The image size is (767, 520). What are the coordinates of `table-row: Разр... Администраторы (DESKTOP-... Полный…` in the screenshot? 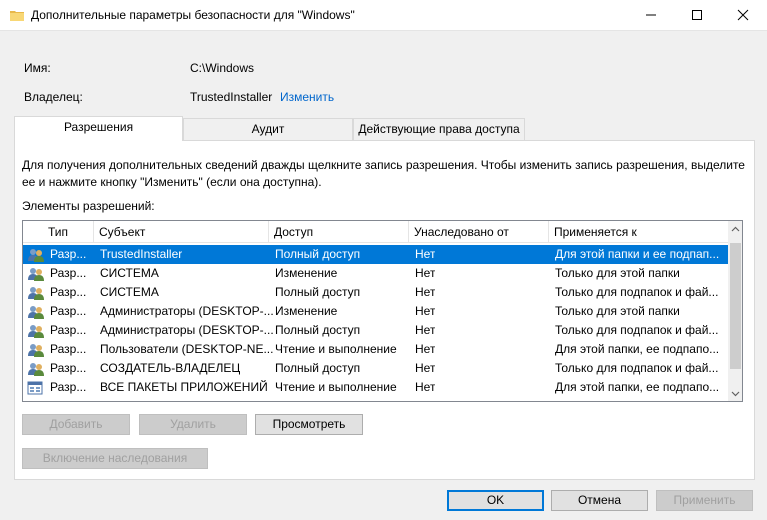 It's located at (375, 330).